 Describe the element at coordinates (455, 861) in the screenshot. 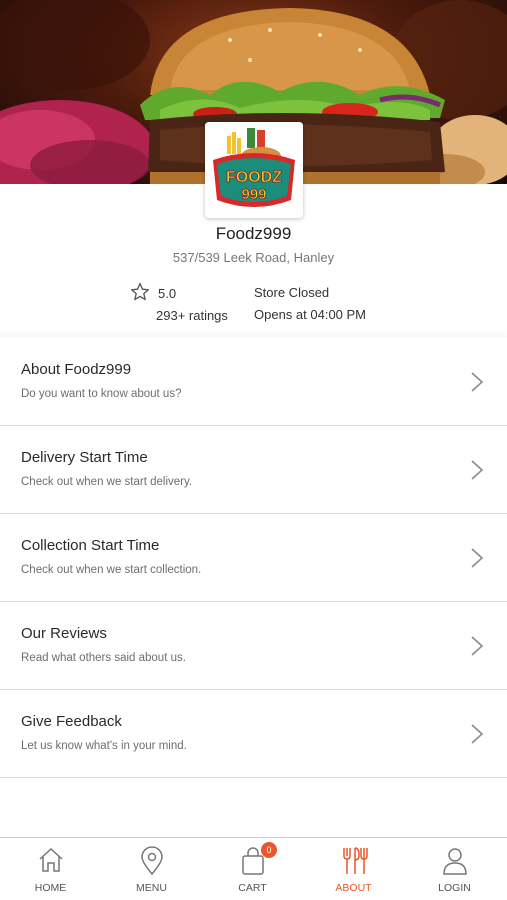

I see `user-icon` at that location.